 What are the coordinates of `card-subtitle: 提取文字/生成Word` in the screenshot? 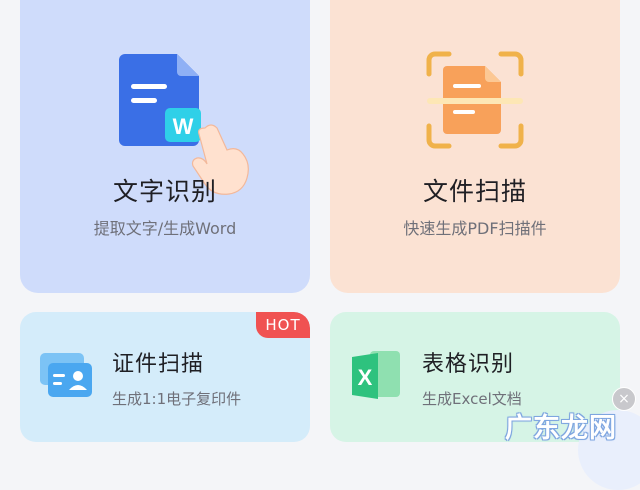 It's located at (165, 228).